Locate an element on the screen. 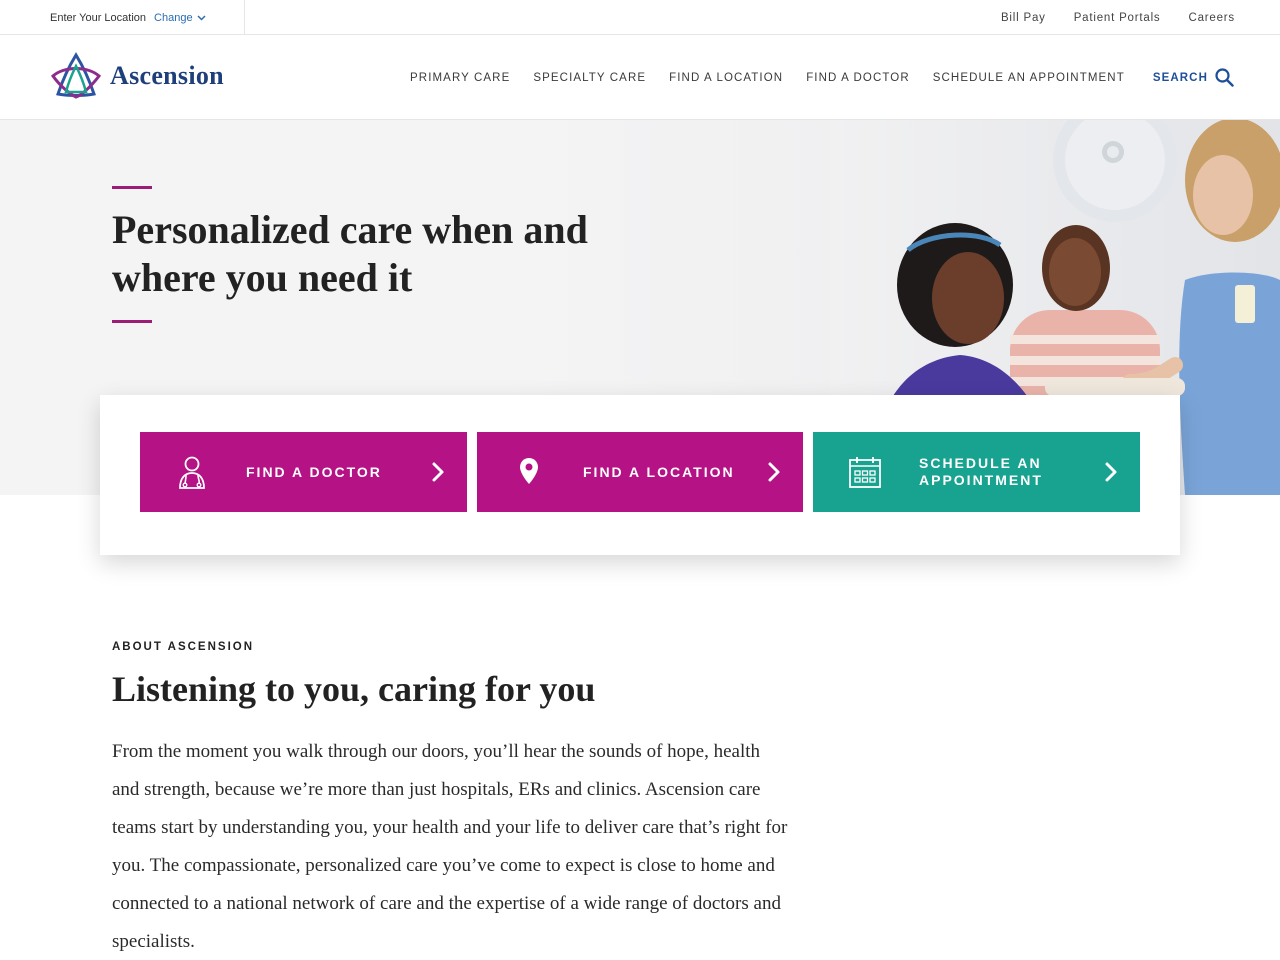  schedule-appointment-label-line1: SCHEDULE AN is located at coordinates (980, 463).